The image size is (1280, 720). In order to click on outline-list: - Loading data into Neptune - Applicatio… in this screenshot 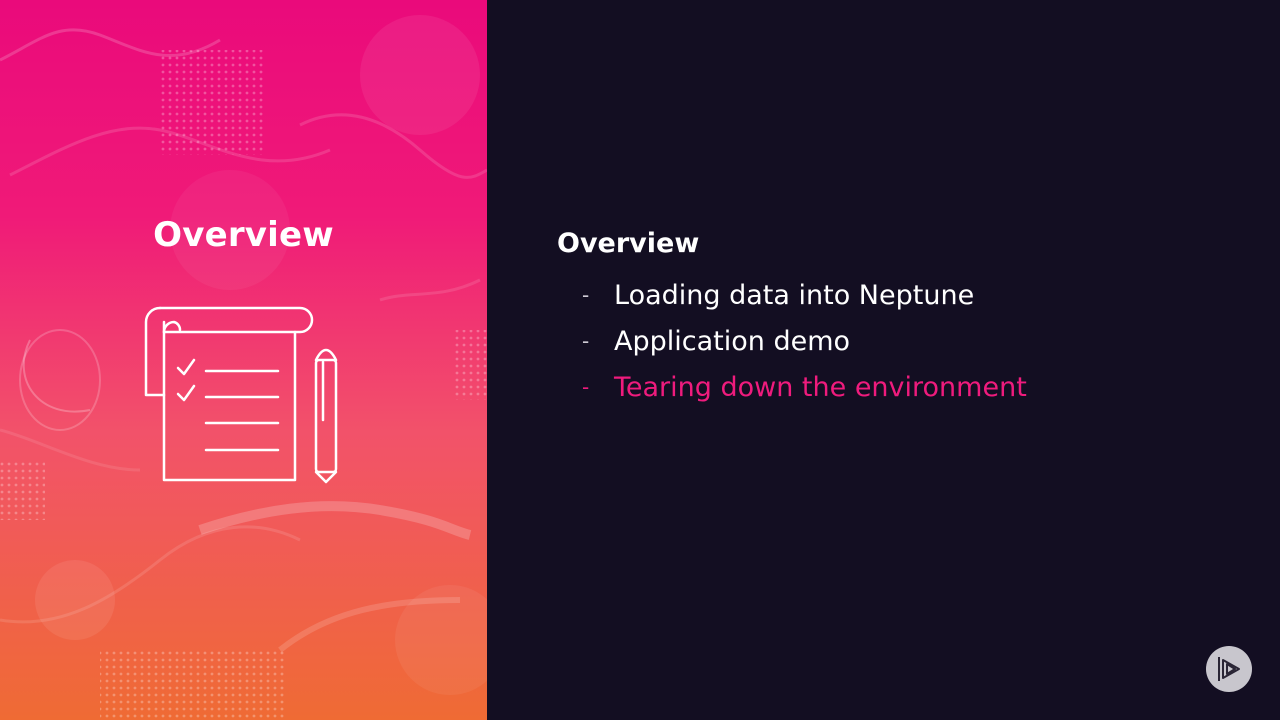, I will do `click(803, 341)`.